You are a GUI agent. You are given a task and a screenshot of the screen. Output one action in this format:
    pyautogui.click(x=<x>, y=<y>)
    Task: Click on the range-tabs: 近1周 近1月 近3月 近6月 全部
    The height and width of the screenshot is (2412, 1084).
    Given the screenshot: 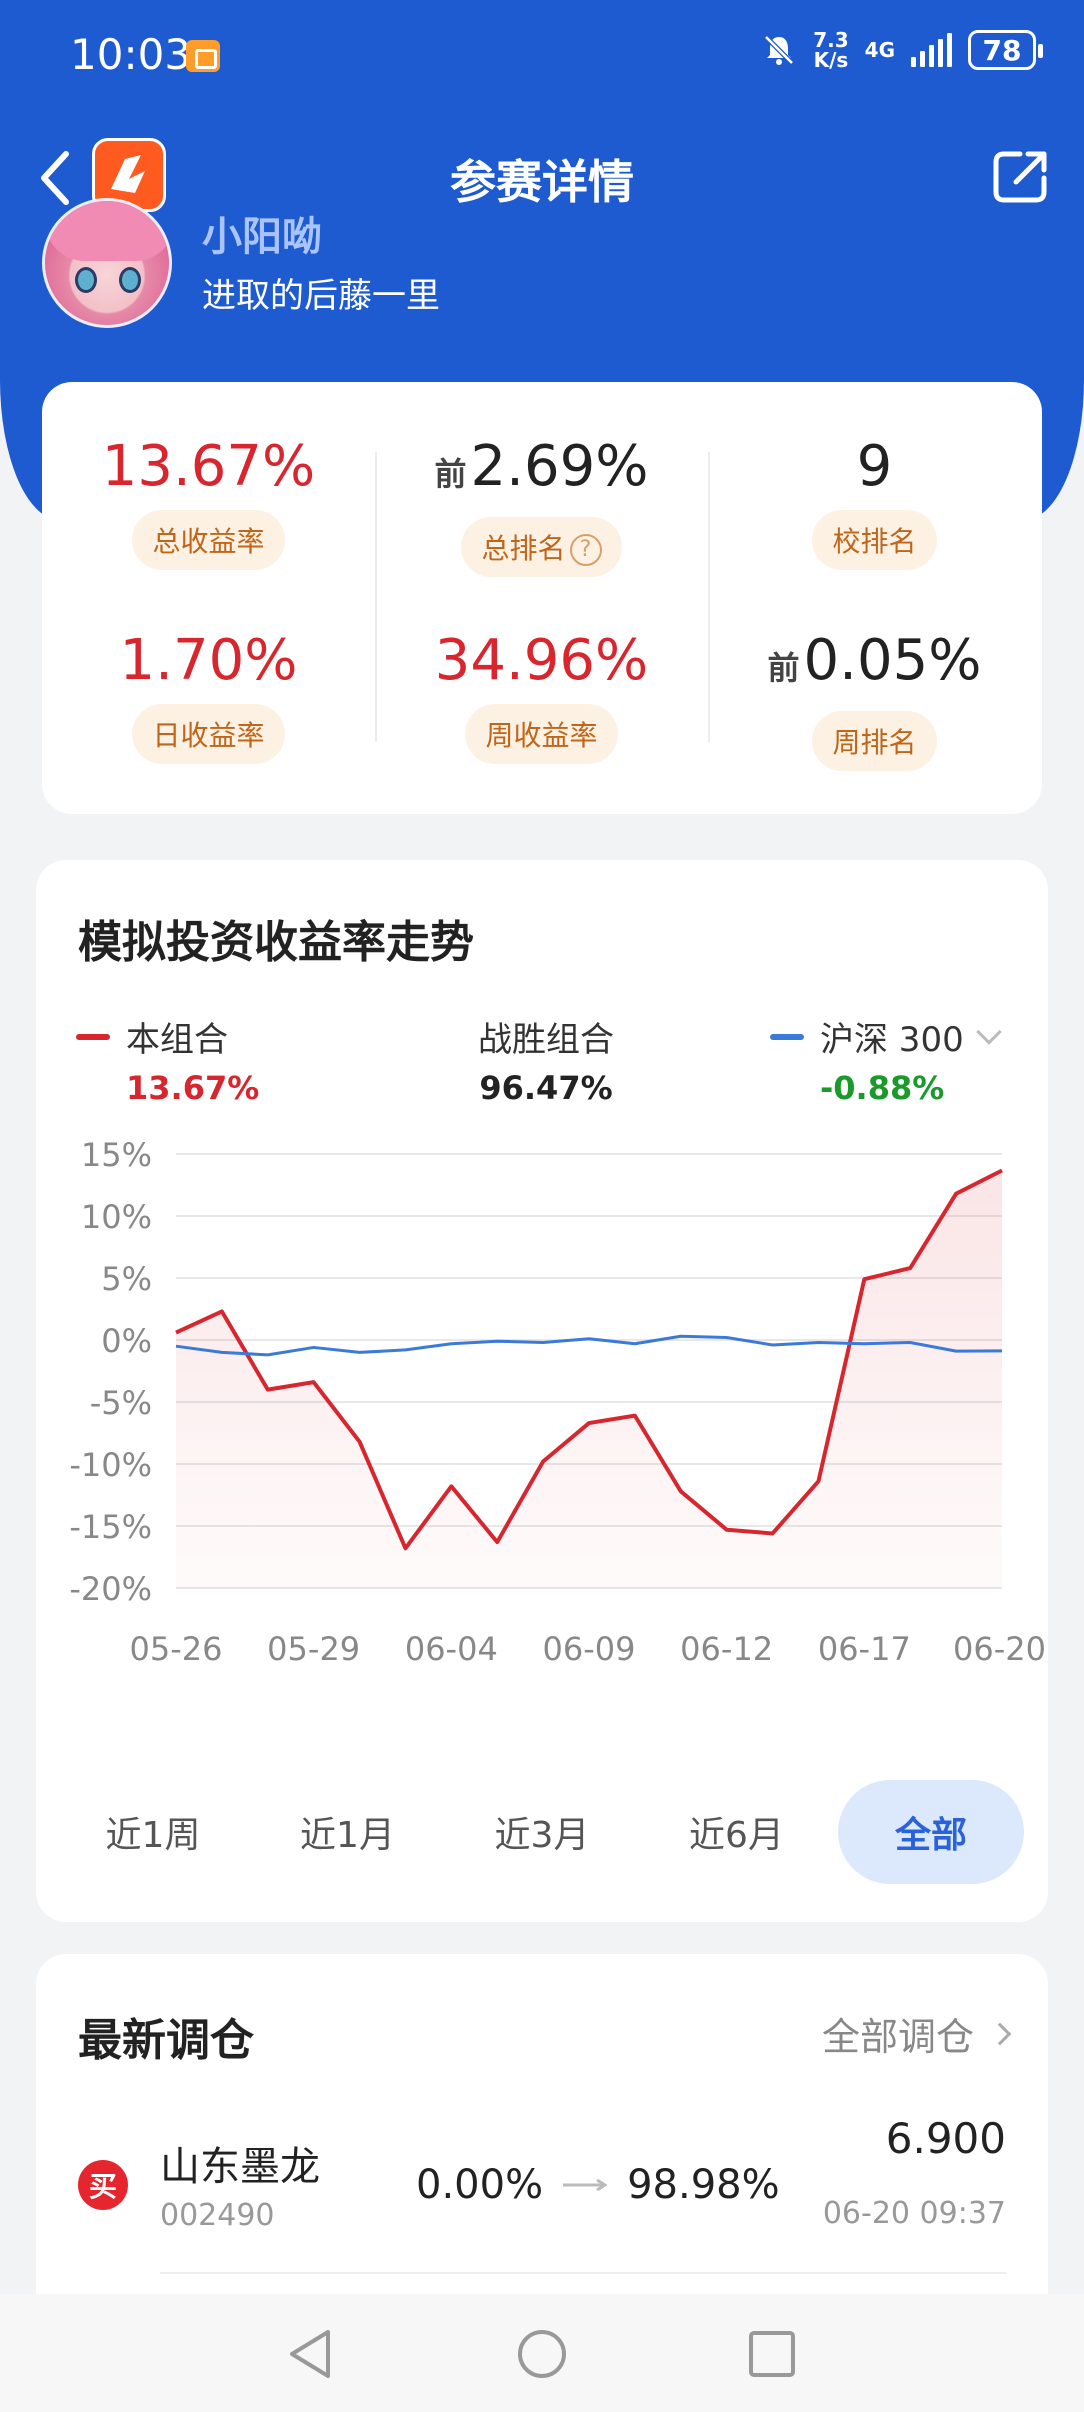 What is the action you would take?
    pyautogui.click(x=542, y=1832)
    